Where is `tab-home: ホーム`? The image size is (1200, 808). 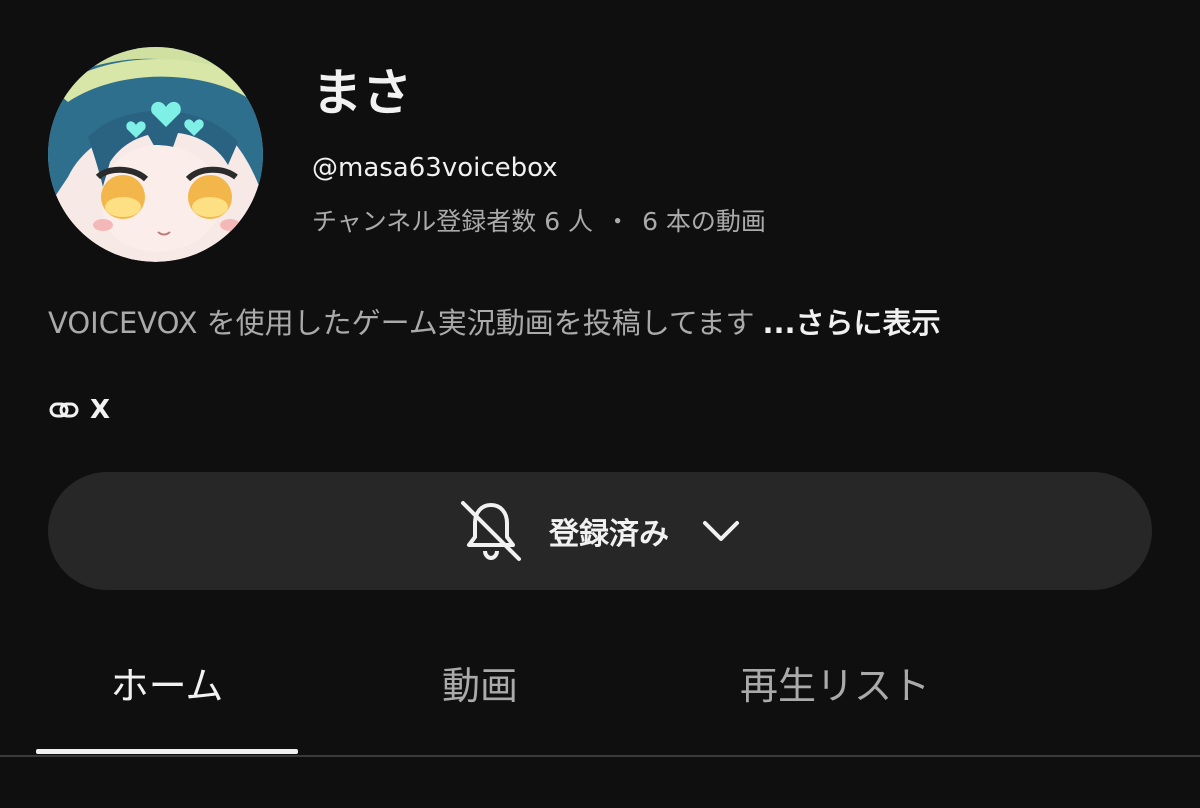
tab-home: ホーム is located at coordinates (167, 698).